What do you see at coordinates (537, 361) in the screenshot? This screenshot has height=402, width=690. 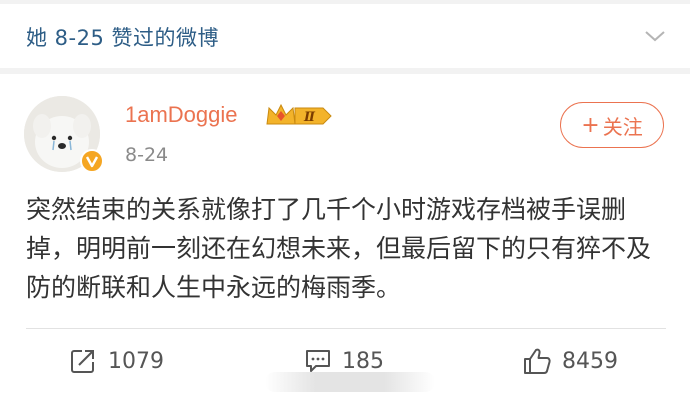 I see `thumbs-up-icon` at bounding box center [537, 361].